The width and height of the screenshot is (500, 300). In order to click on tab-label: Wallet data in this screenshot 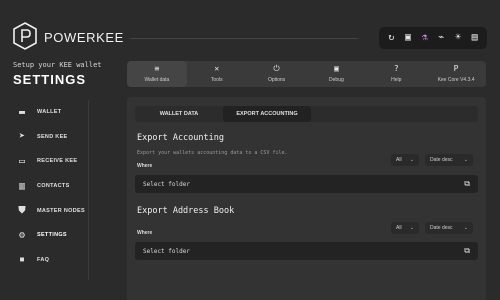, I will do `click(157, 80)`.